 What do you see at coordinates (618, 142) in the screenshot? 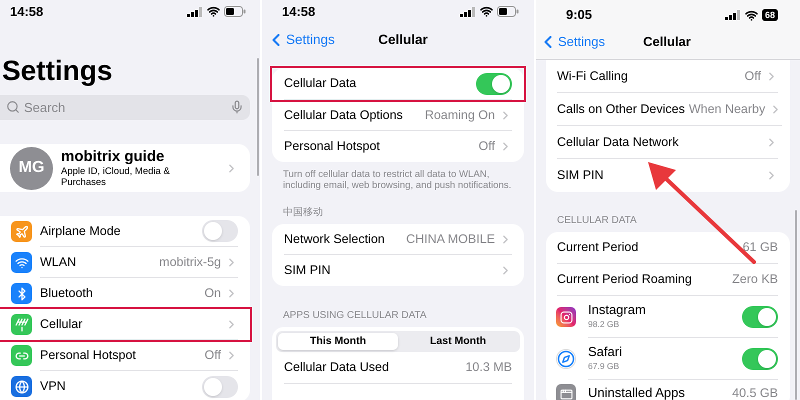
I see `row-label: Cellular Data Network` at bounding box center [618, 142].